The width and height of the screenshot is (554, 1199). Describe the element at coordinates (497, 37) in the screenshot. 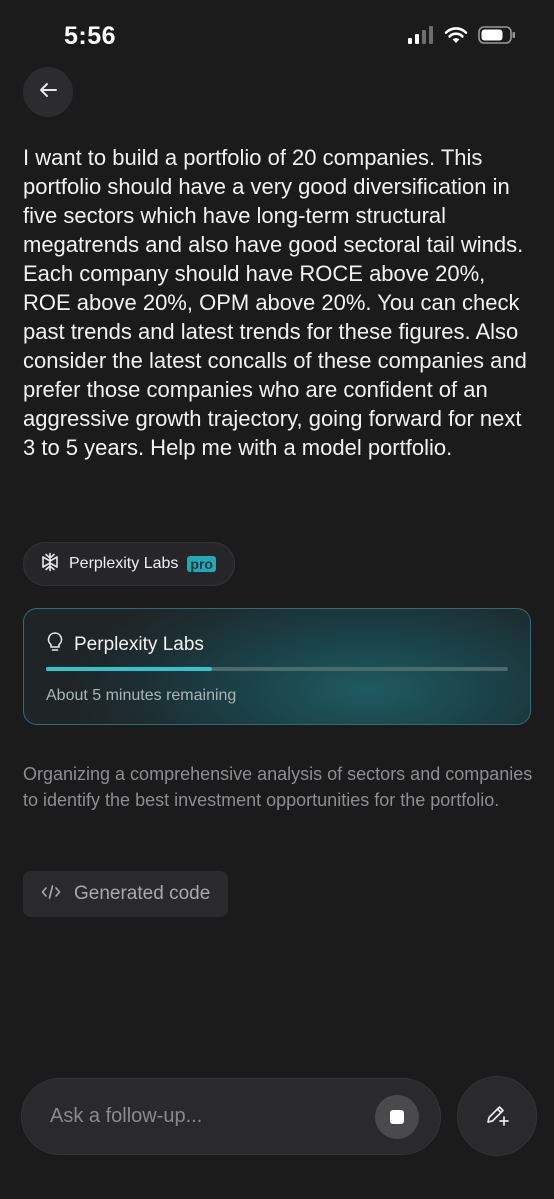

I see `battery-icon` at that location.